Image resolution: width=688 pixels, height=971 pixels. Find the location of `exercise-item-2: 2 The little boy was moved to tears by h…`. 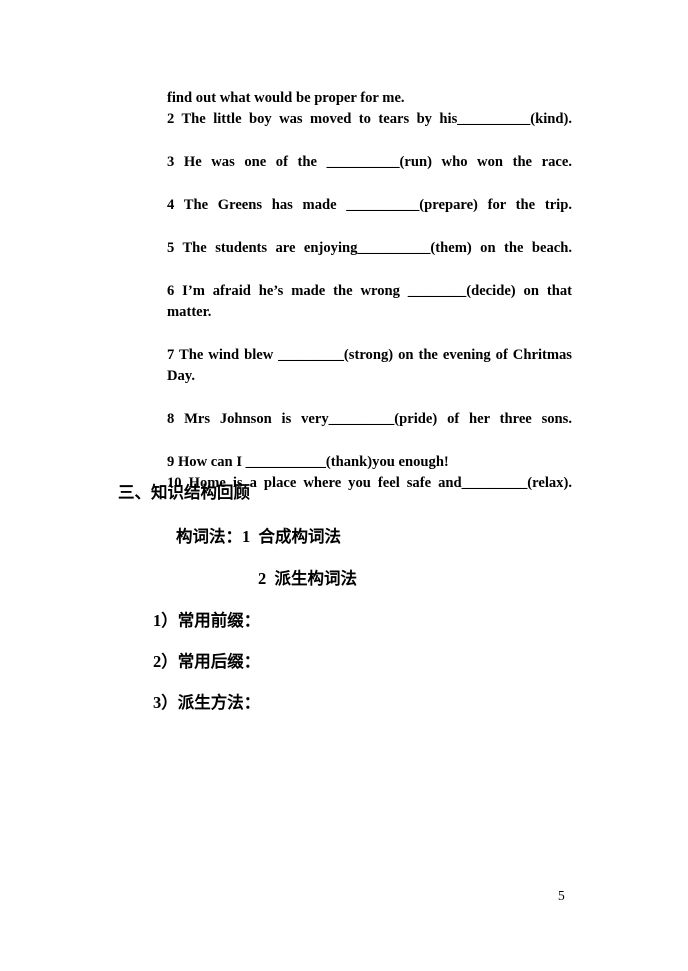

exercise-item-2: 2 The little boy was moved to tears by h… is located at coordinates (369, 130).